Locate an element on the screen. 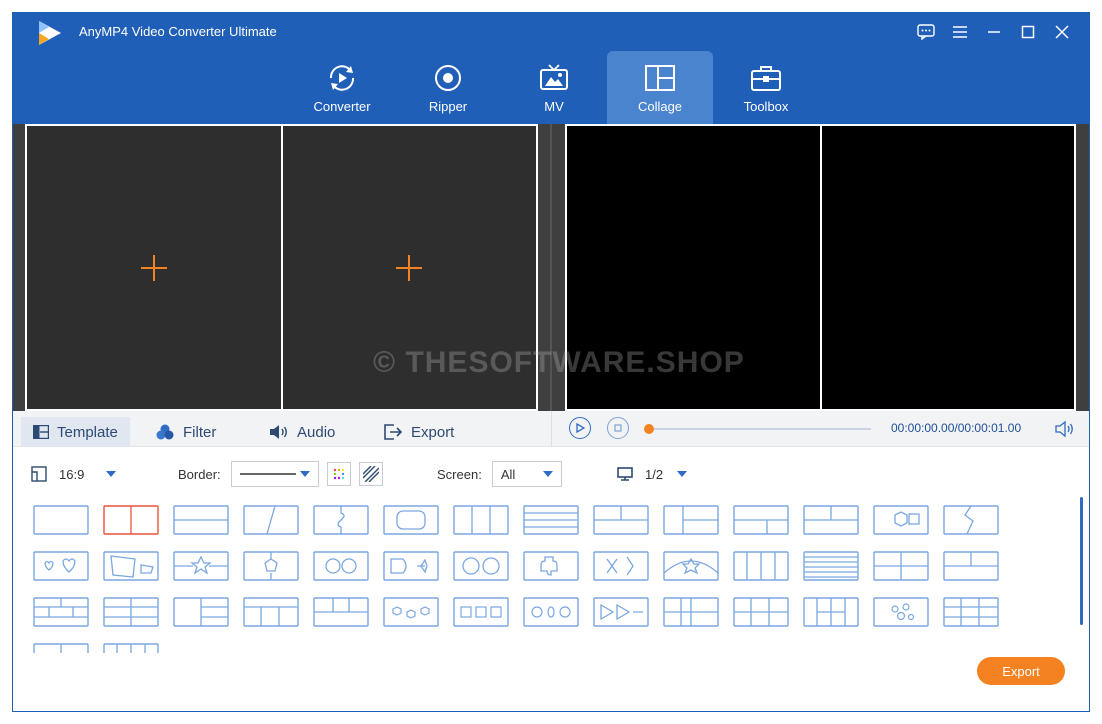 The height and width of the screenshot is (724, 1102). screen-label: Screen: is located at coordinates (459, 474).